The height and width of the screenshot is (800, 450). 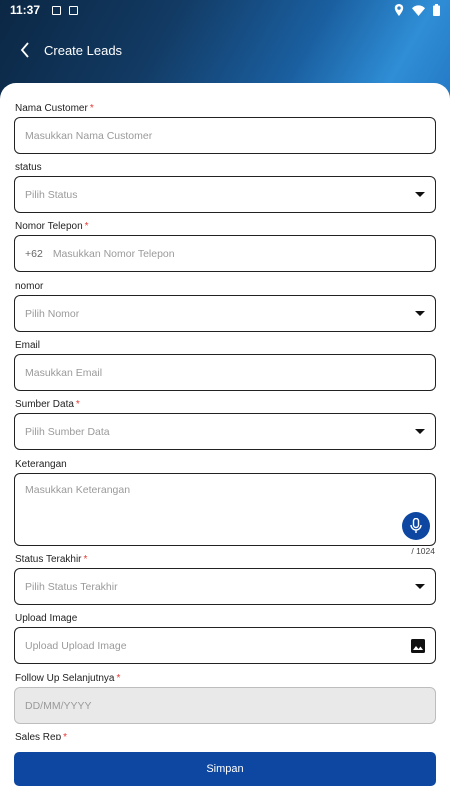 What do you see at coordinates (399, 10) in the screenshot?
I see `location-icon` at bounding box center [399, 10].